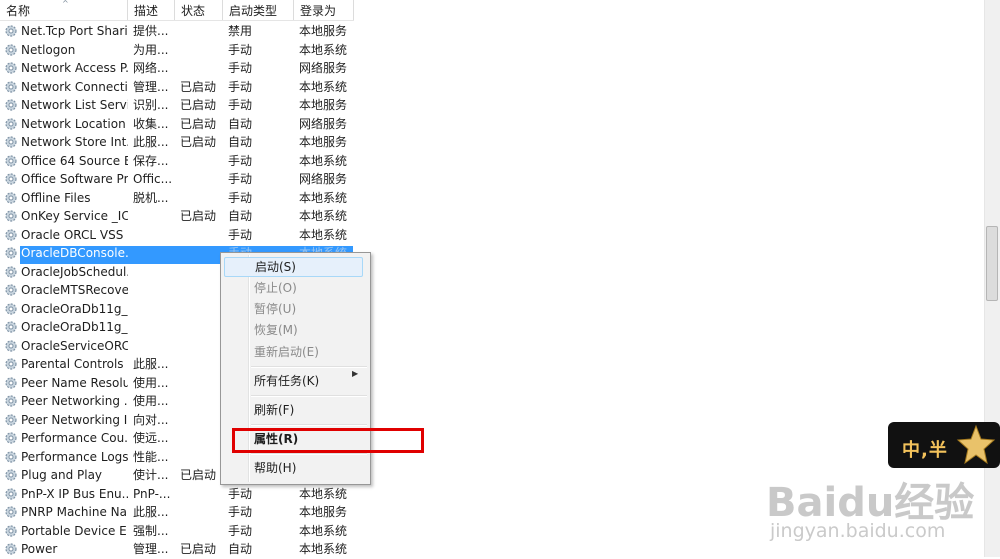  I want to click on submenu-arrow-icon: ▶, so click(355, 373).